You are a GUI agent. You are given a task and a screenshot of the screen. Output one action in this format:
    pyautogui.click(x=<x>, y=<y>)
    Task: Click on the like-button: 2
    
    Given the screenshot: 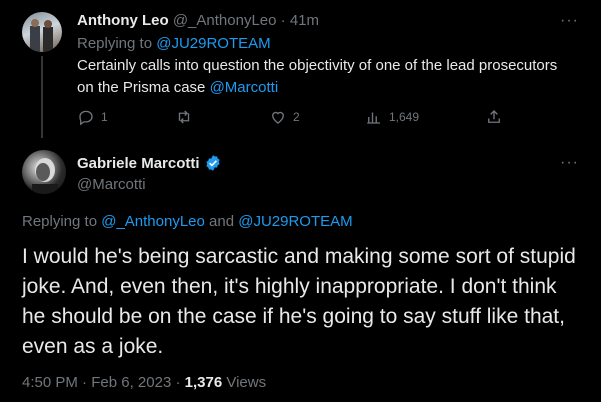 What is the action you would take?
    pyautogui.click(x=284, y=117)
    